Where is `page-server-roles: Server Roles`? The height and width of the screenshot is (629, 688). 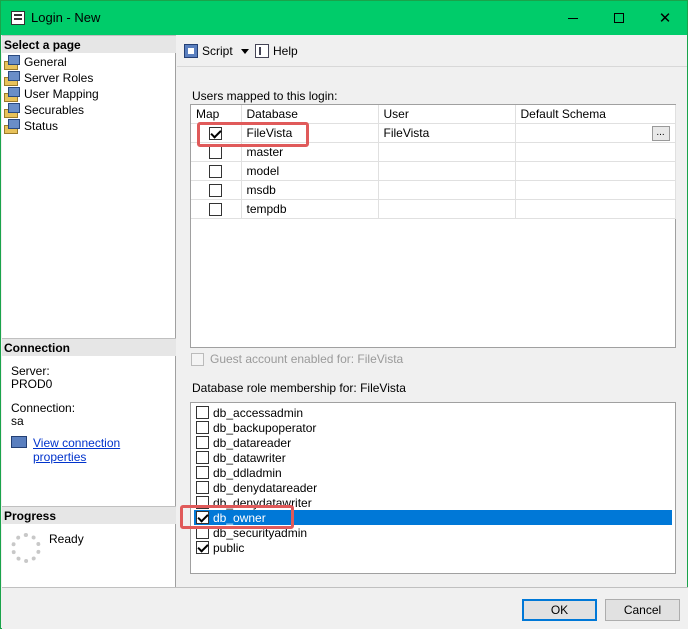 page-server-roles: Server Roles is located at coordinates (48, 78).